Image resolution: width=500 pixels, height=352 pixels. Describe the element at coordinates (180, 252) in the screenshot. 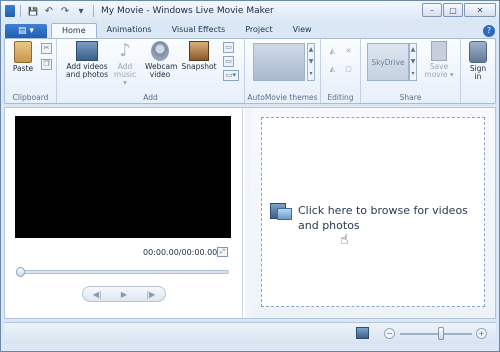

I see `timecode: 00:00.00/00:00.00` at that location.